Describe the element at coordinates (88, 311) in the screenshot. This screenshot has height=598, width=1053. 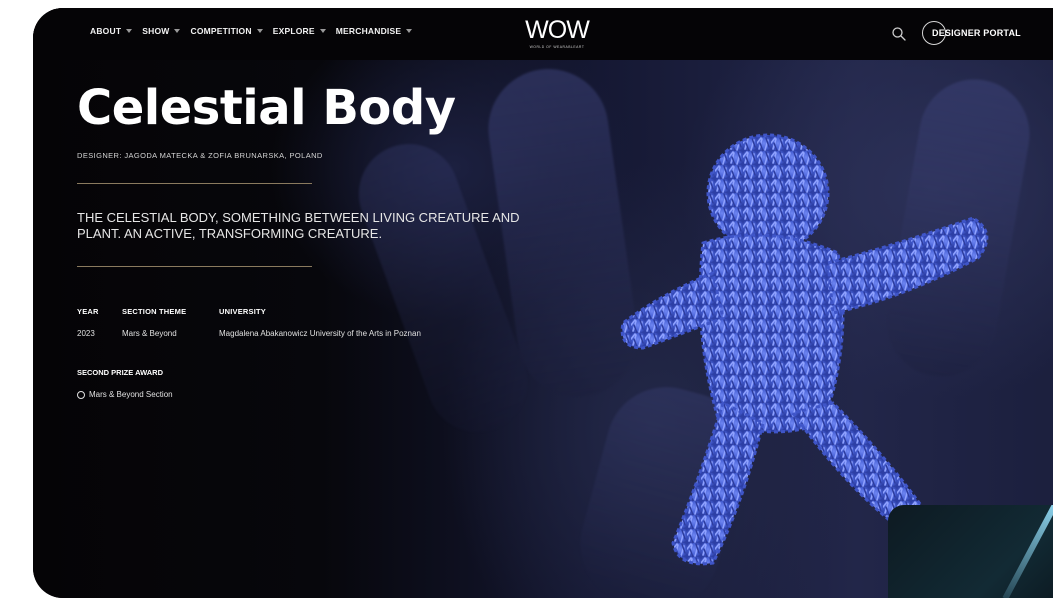
I see `year-label: YEAR` at that location.